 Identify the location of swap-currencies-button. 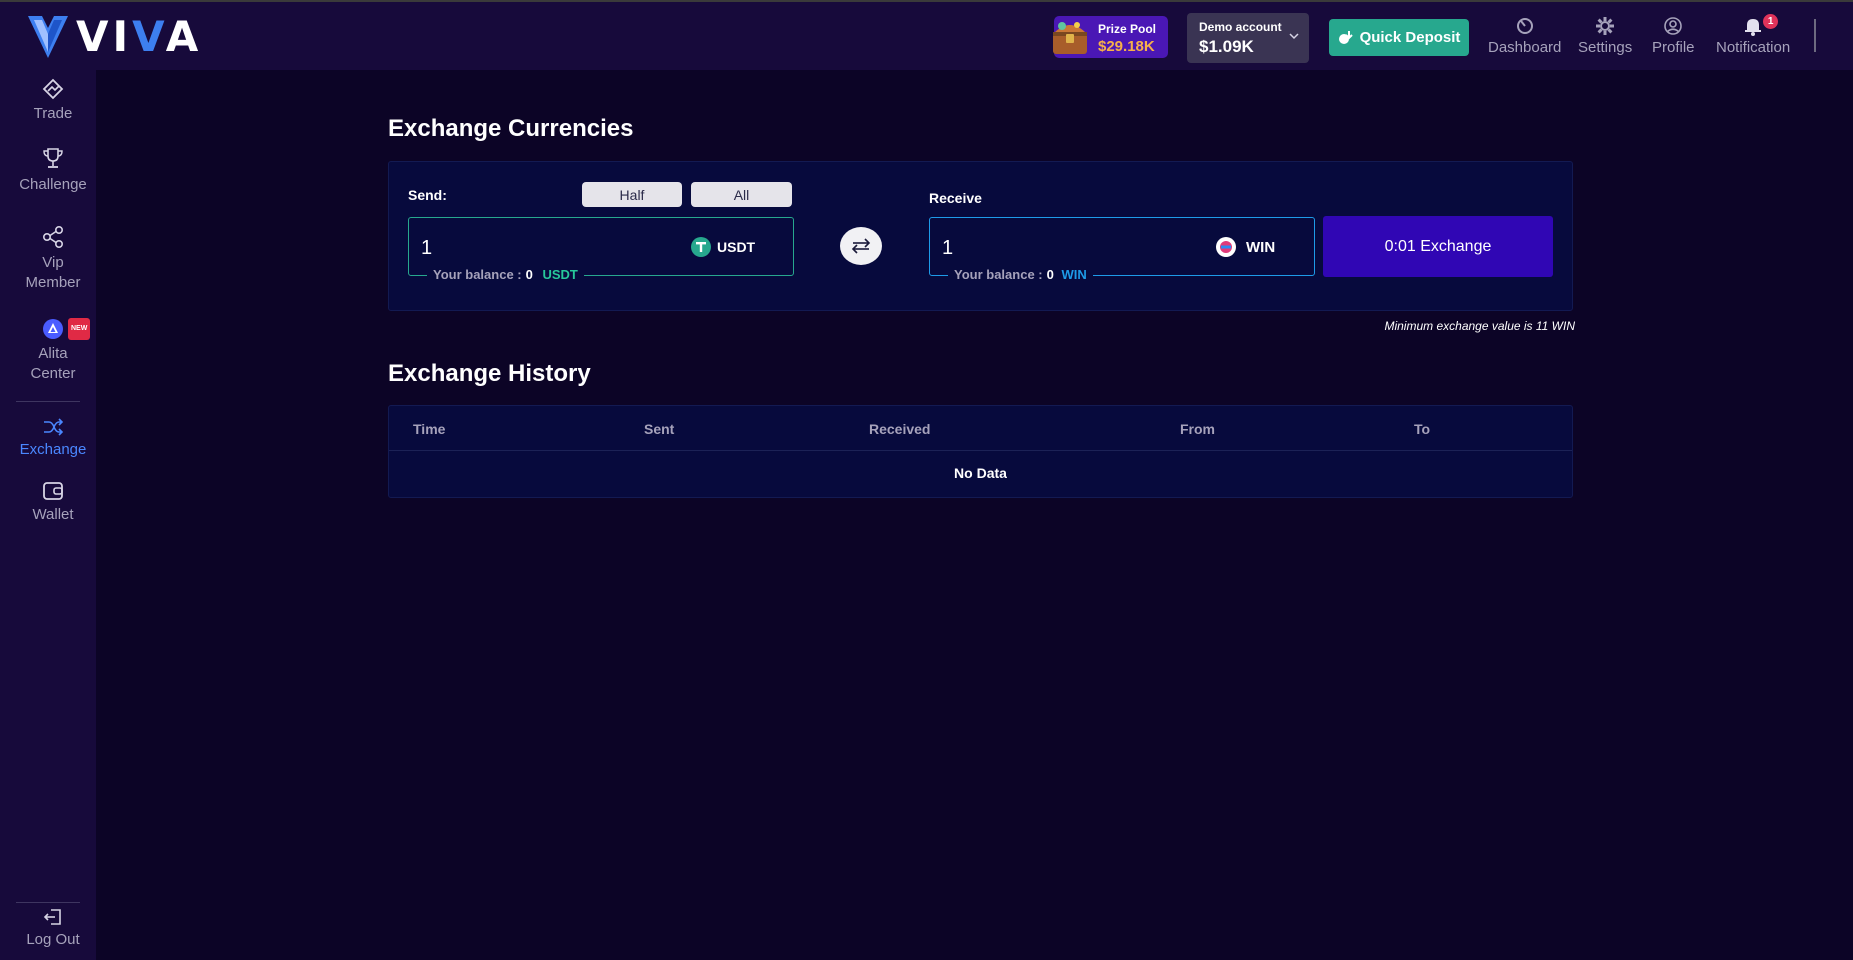
(861, 246).